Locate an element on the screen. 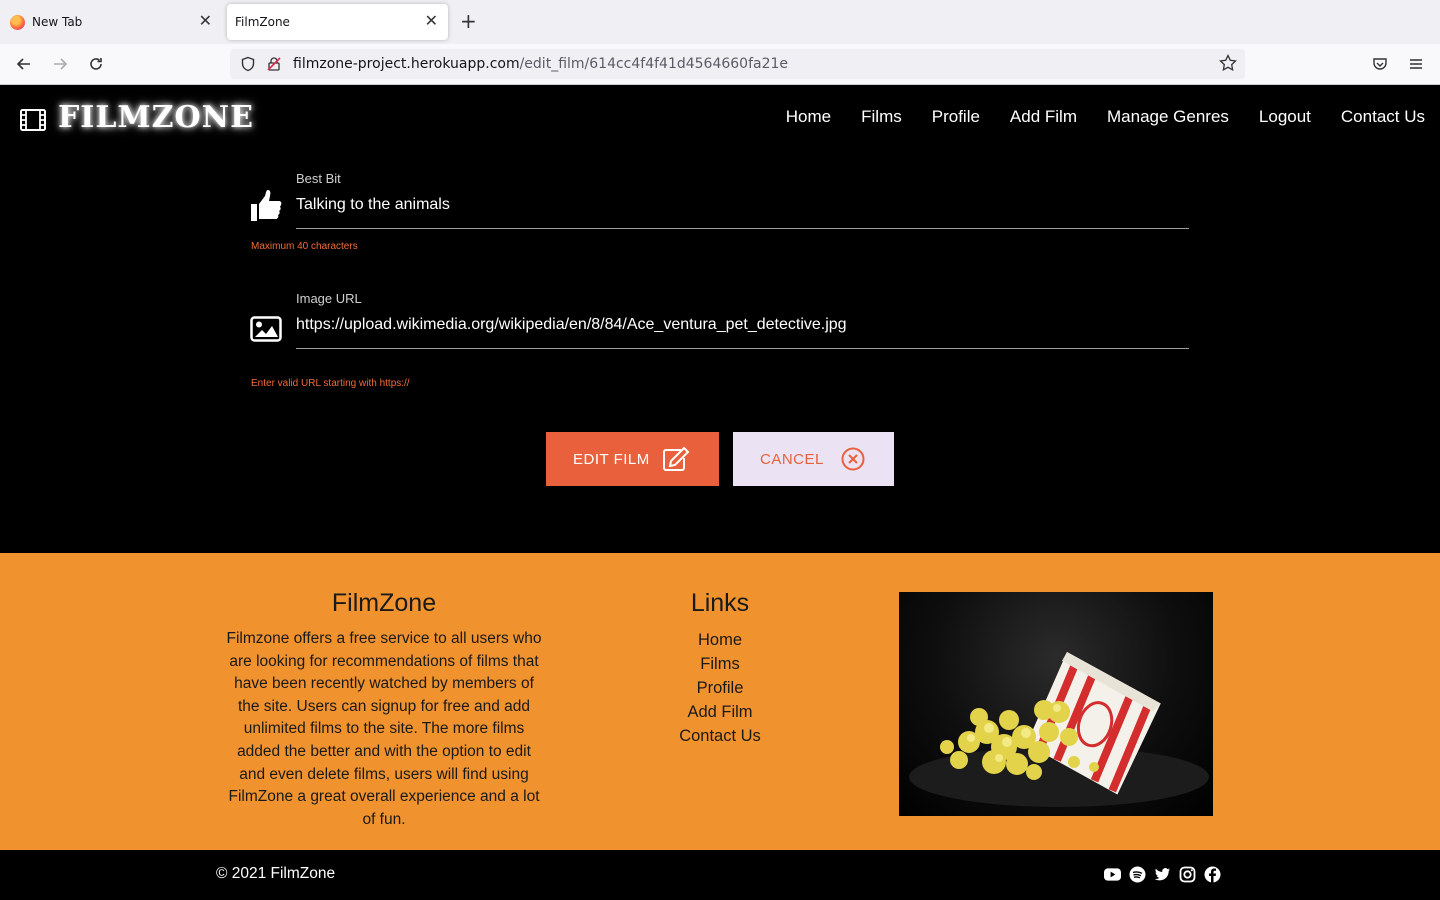  youtube-icon is located at coordinates (1112, 874).